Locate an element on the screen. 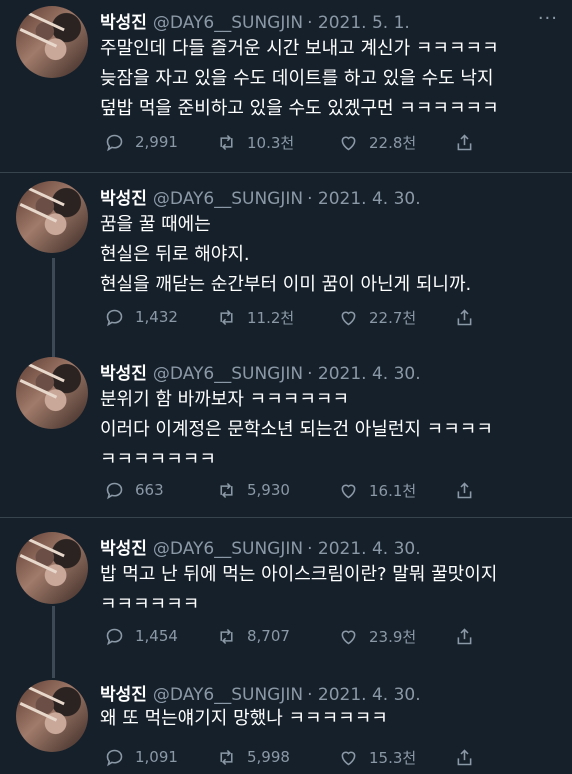 This screenshot has height=774, width=572. retweet-button: 10.3천 is located at coordinates (255, 142).